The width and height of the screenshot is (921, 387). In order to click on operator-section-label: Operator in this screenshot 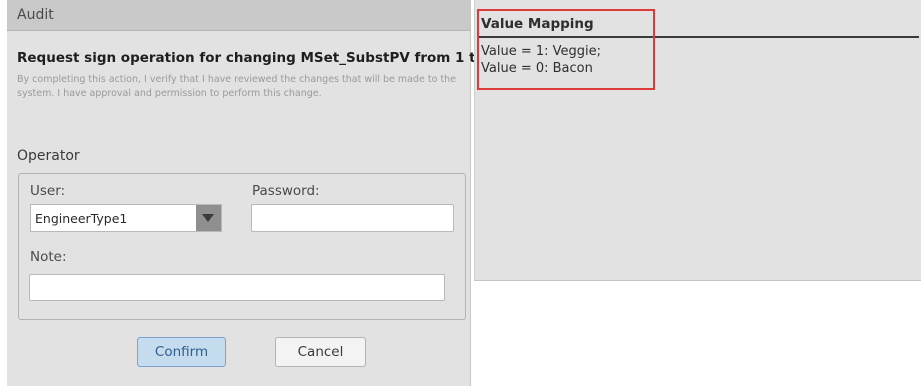, I will do `click(48, 156)`.